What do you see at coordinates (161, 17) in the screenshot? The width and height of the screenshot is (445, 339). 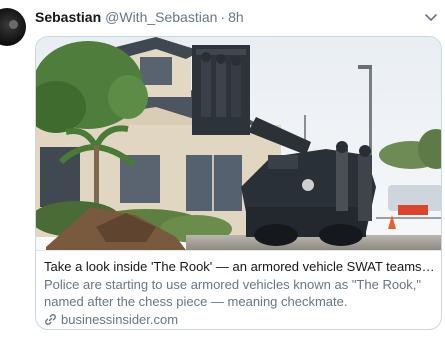 I see `author-handle: @With_Sebastian` at bounding box center [161, 17].